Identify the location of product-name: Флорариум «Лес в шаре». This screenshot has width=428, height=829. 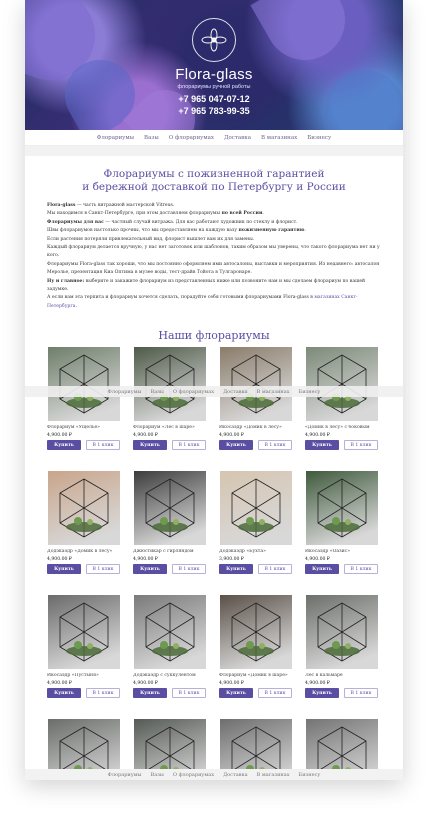
(173, 428).